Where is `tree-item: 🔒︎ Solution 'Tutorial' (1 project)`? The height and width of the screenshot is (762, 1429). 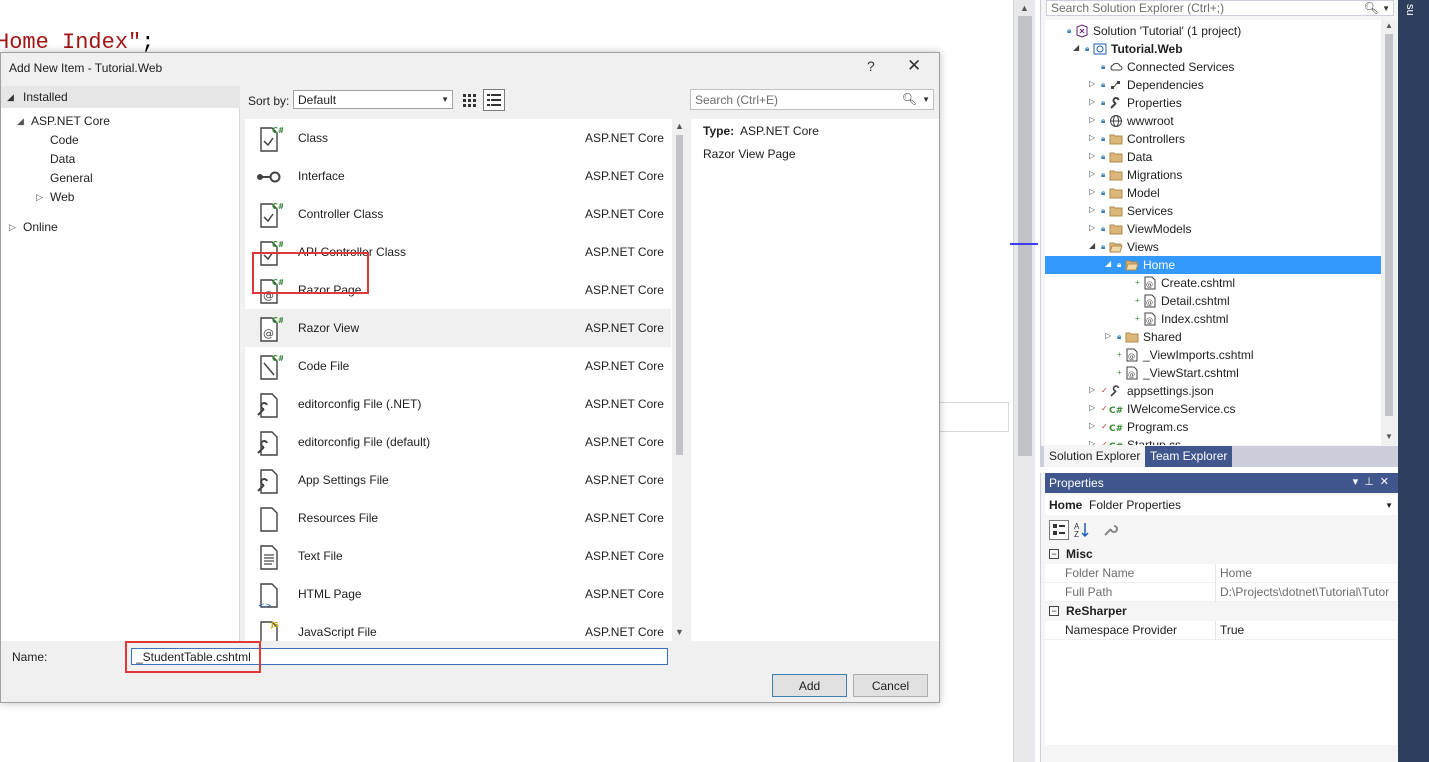 tree-item: 🔒︎ Solution 'Tutorial' (1 project) is located at coordinates (1213, 31).